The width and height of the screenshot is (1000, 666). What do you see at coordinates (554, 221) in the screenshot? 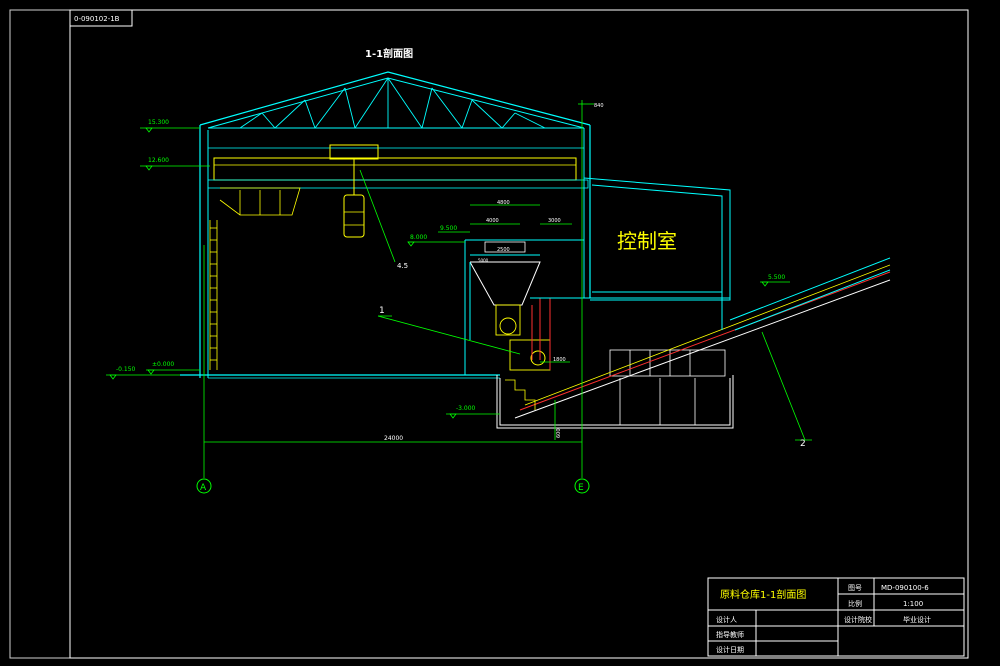
I see `dim-3000: 3000` at bounding box center [554, 221].